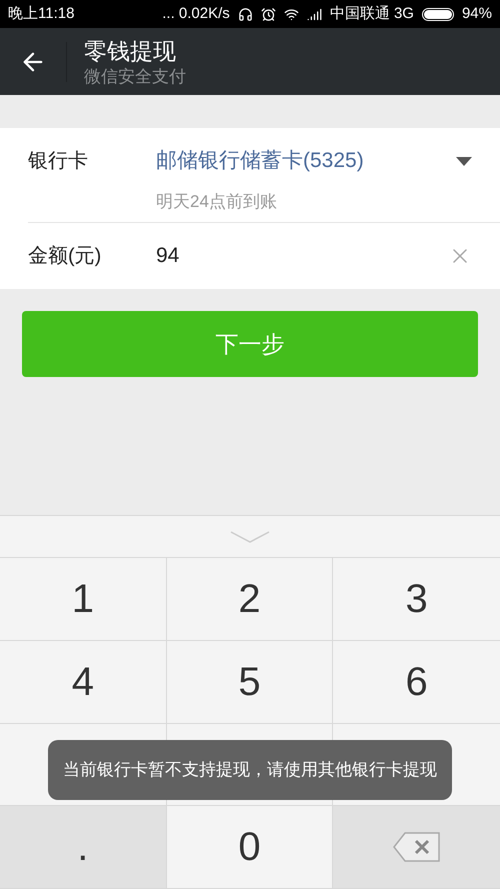 This screenshot has width=500, height=889. What do you see at coordinates (477, 14) in the screenshot?
I see `battery-percent: 94%` at bounding box center [477, 14].